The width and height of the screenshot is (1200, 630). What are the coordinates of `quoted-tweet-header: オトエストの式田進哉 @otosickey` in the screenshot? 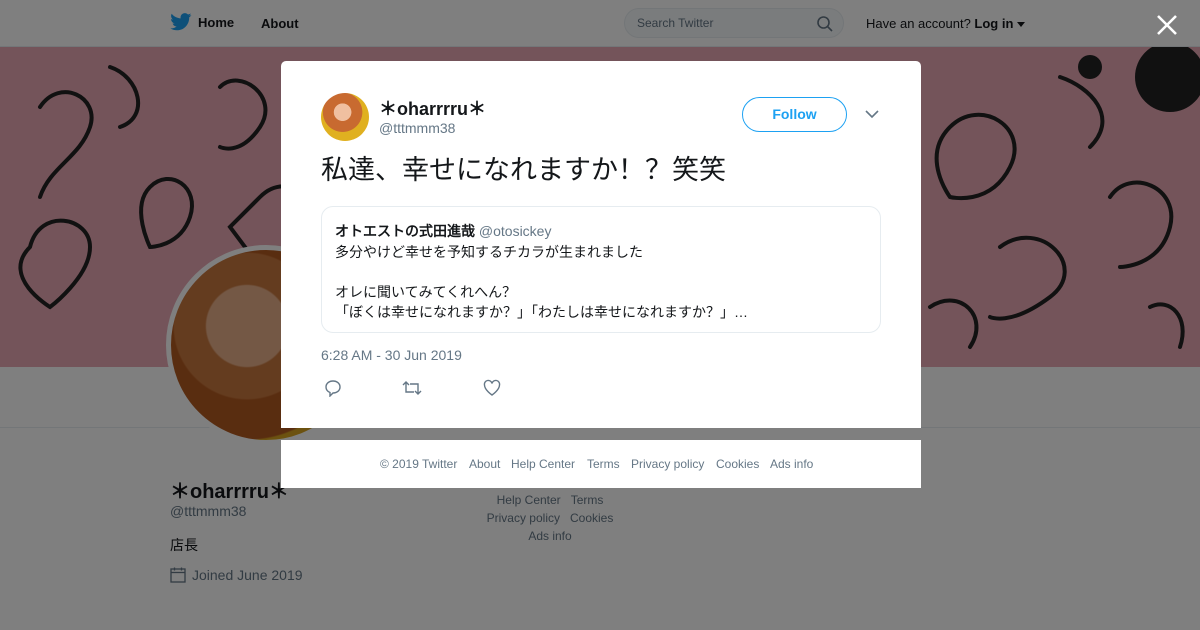 It's located at (443, 231).